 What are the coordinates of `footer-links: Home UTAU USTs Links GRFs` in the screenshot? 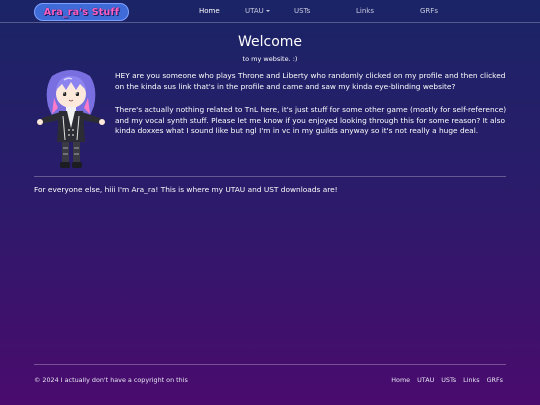 It's located at (447, 380).